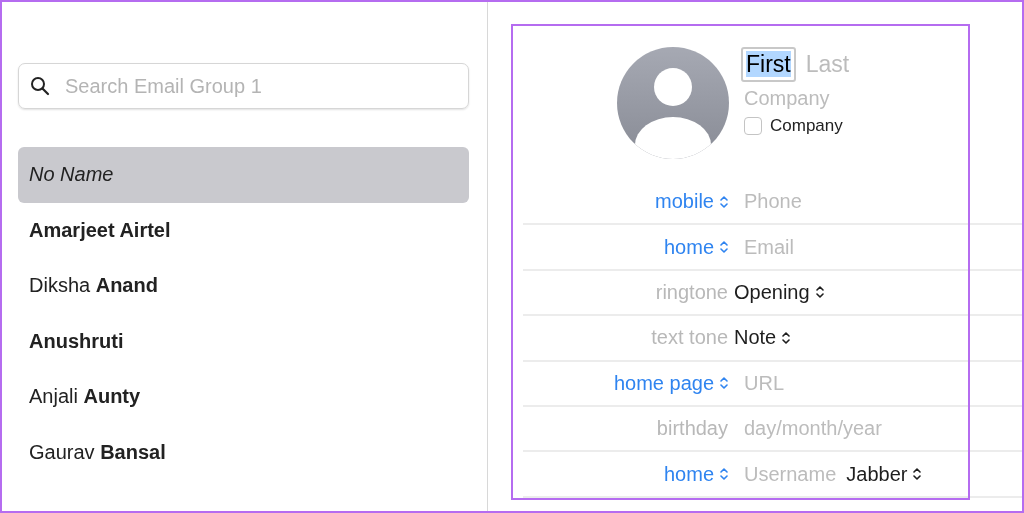  Describe the element at coordinates (762, 338) in the screenshot. I see `value-picker: Note` at that location.